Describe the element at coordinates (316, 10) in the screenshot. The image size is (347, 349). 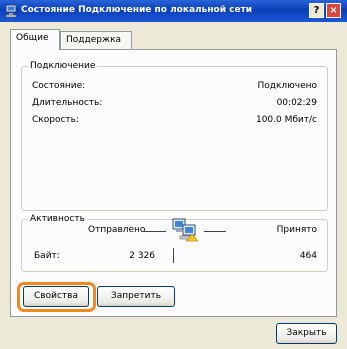
I see `help-button: ?` at that location.